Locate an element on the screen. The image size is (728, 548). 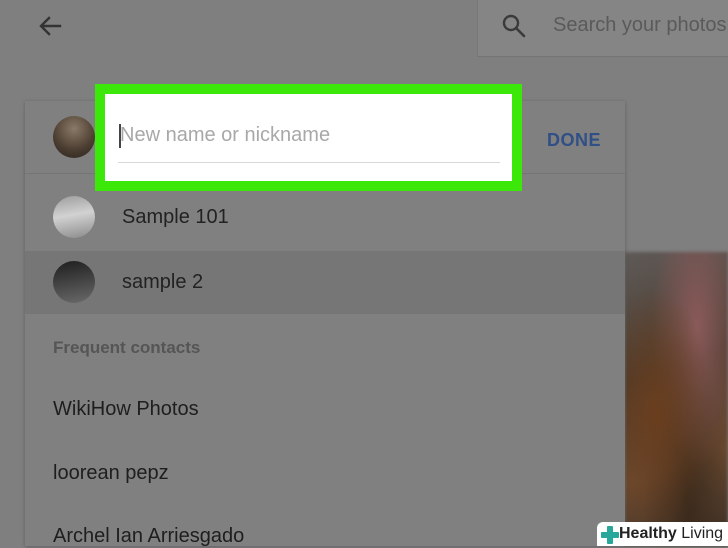
back-button is located at coordinates (50, 26).